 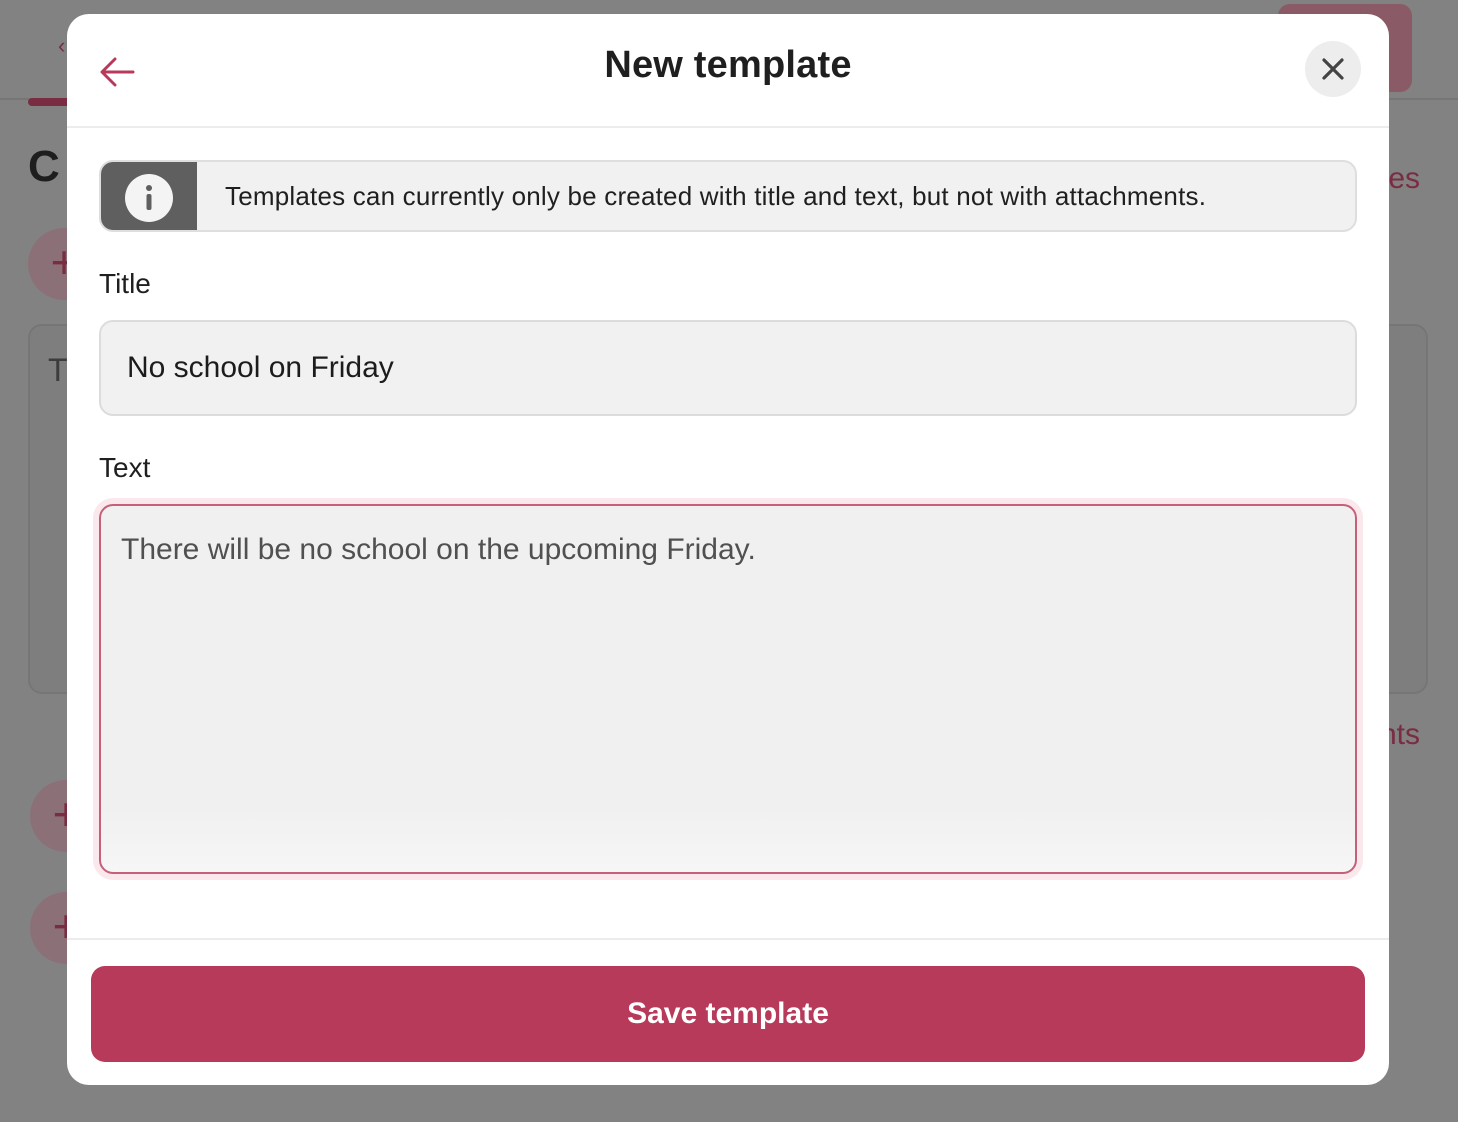 What do you see at coordinates (125, 467) in the screenshot?
I see `text-label: Text` at bounding box center [125, 467].